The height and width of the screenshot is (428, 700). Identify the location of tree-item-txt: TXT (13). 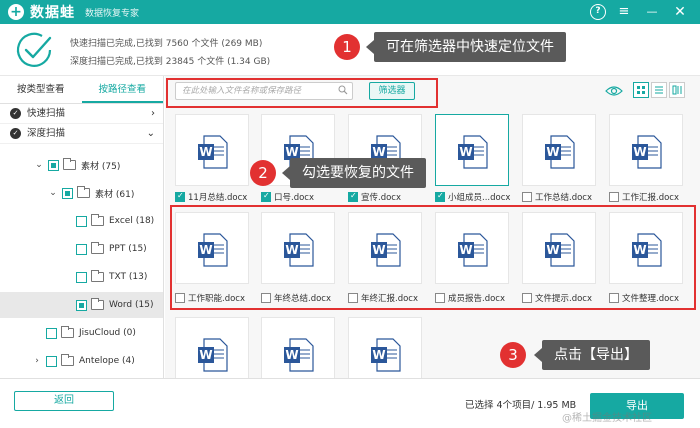
(81, 277).